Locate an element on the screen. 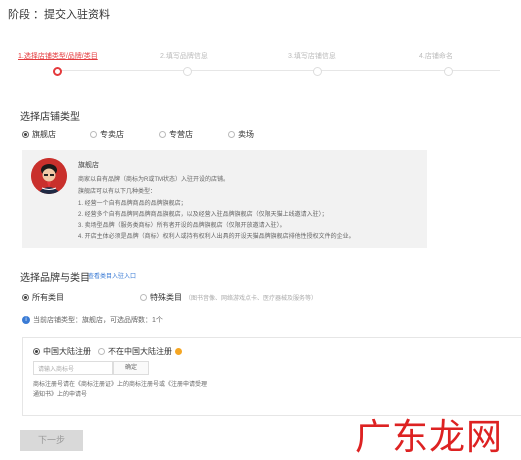 The width and height of the screenshot is (521, 460). step-4-dot is located at coordinates (448, 71).